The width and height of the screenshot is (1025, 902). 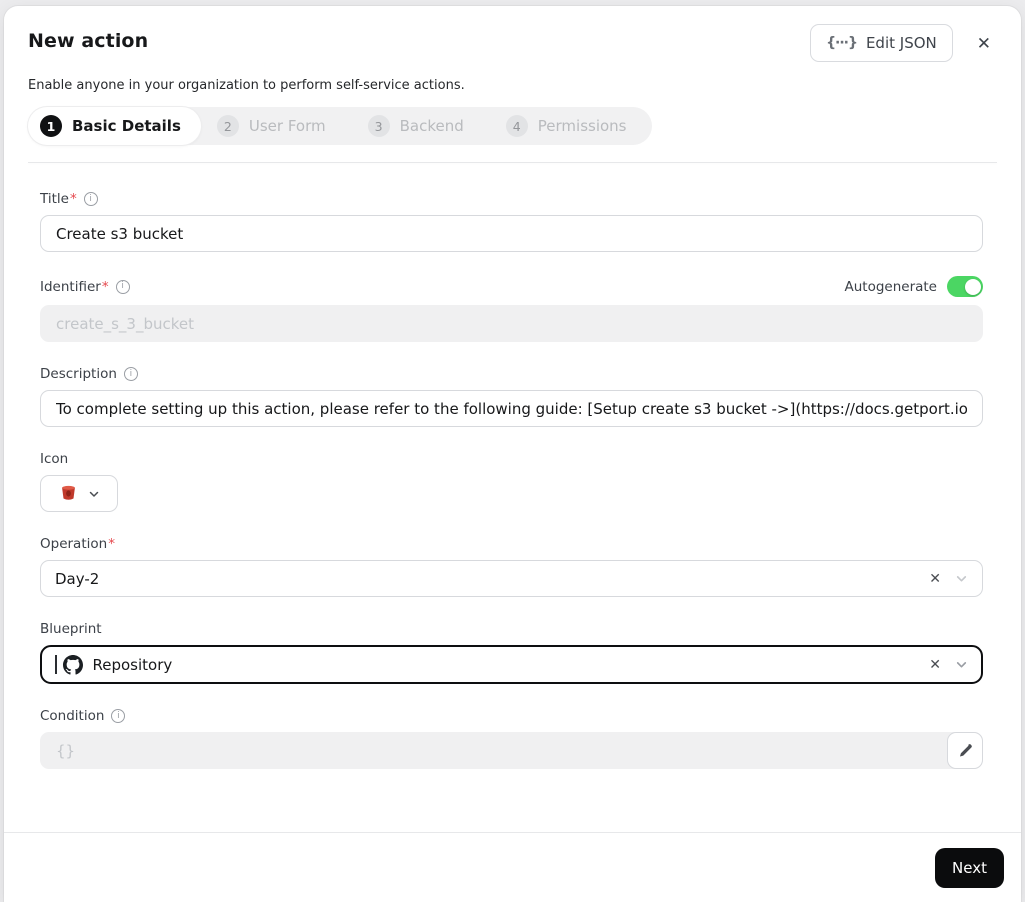 What do you see at coordinates (511, 664) in the screenshot?
I see `blueprint-select: Repository ✕` at bounding box center [511, 664].